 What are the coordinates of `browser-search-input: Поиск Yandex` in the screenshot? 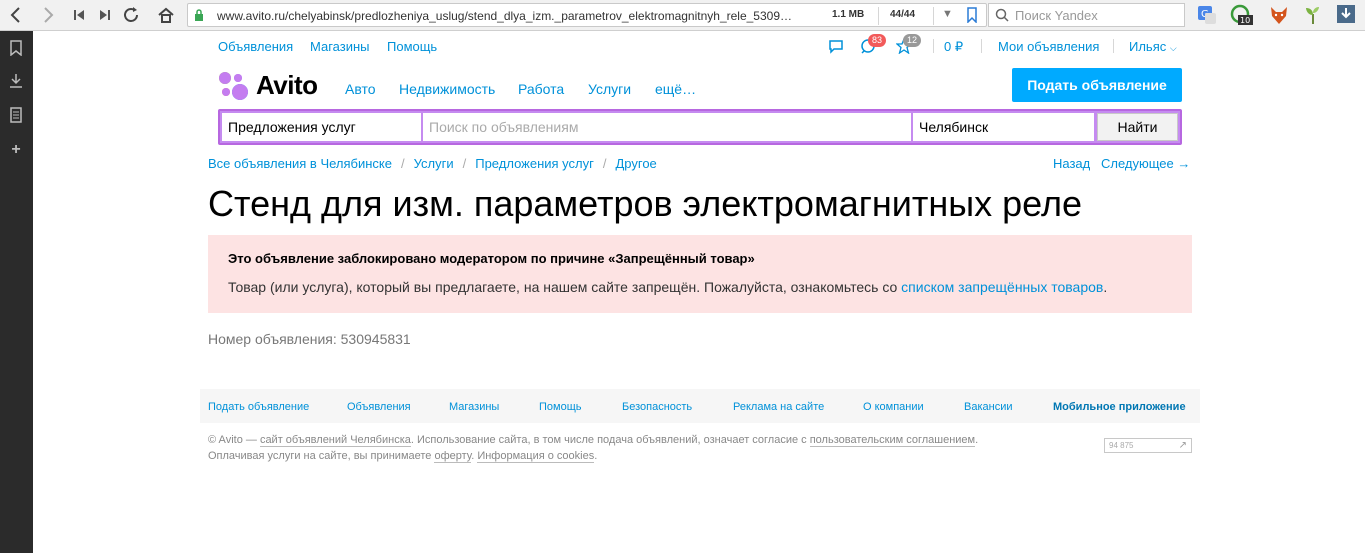 It's located at (1086, 15).